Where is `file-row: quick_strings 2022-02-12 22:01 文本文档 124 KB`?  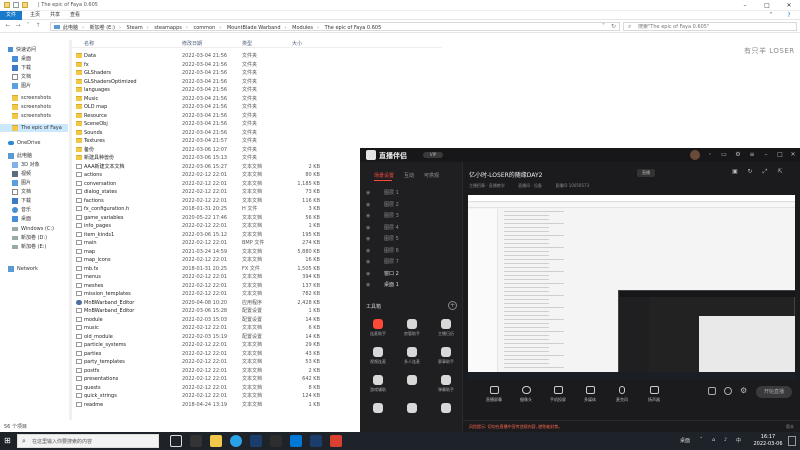 file-row: quick_strings 2022-02-12 22:01 文本文档 124 KB is located at coordinates (217, 396).